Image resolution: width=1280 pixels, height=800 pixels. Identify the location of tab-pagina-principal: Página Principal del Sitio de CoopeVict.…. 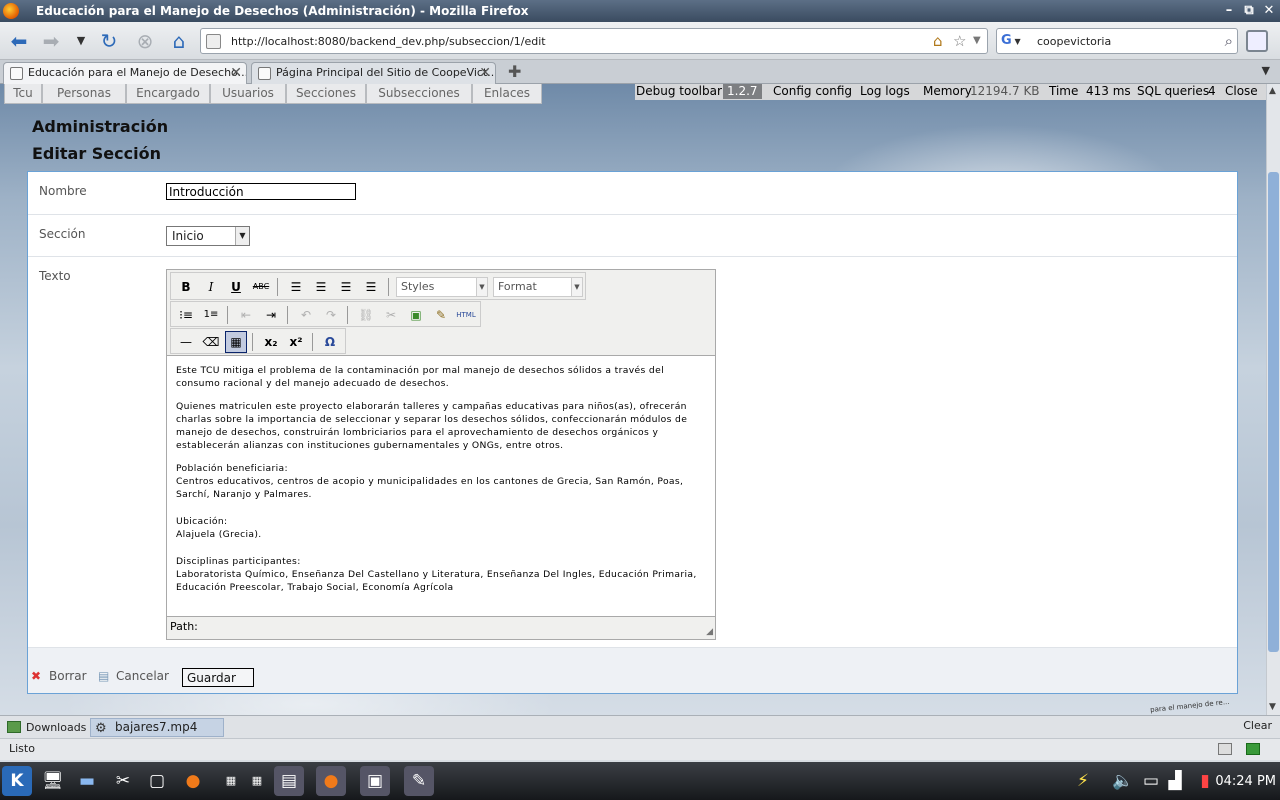
(373, 73).